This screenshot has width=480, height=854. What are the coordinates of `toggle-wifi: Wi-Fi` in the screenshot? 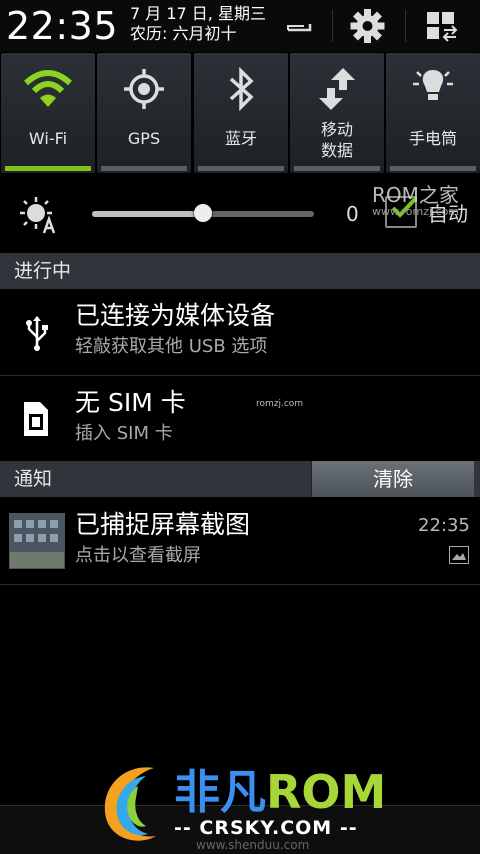 It's located at (48, 113).